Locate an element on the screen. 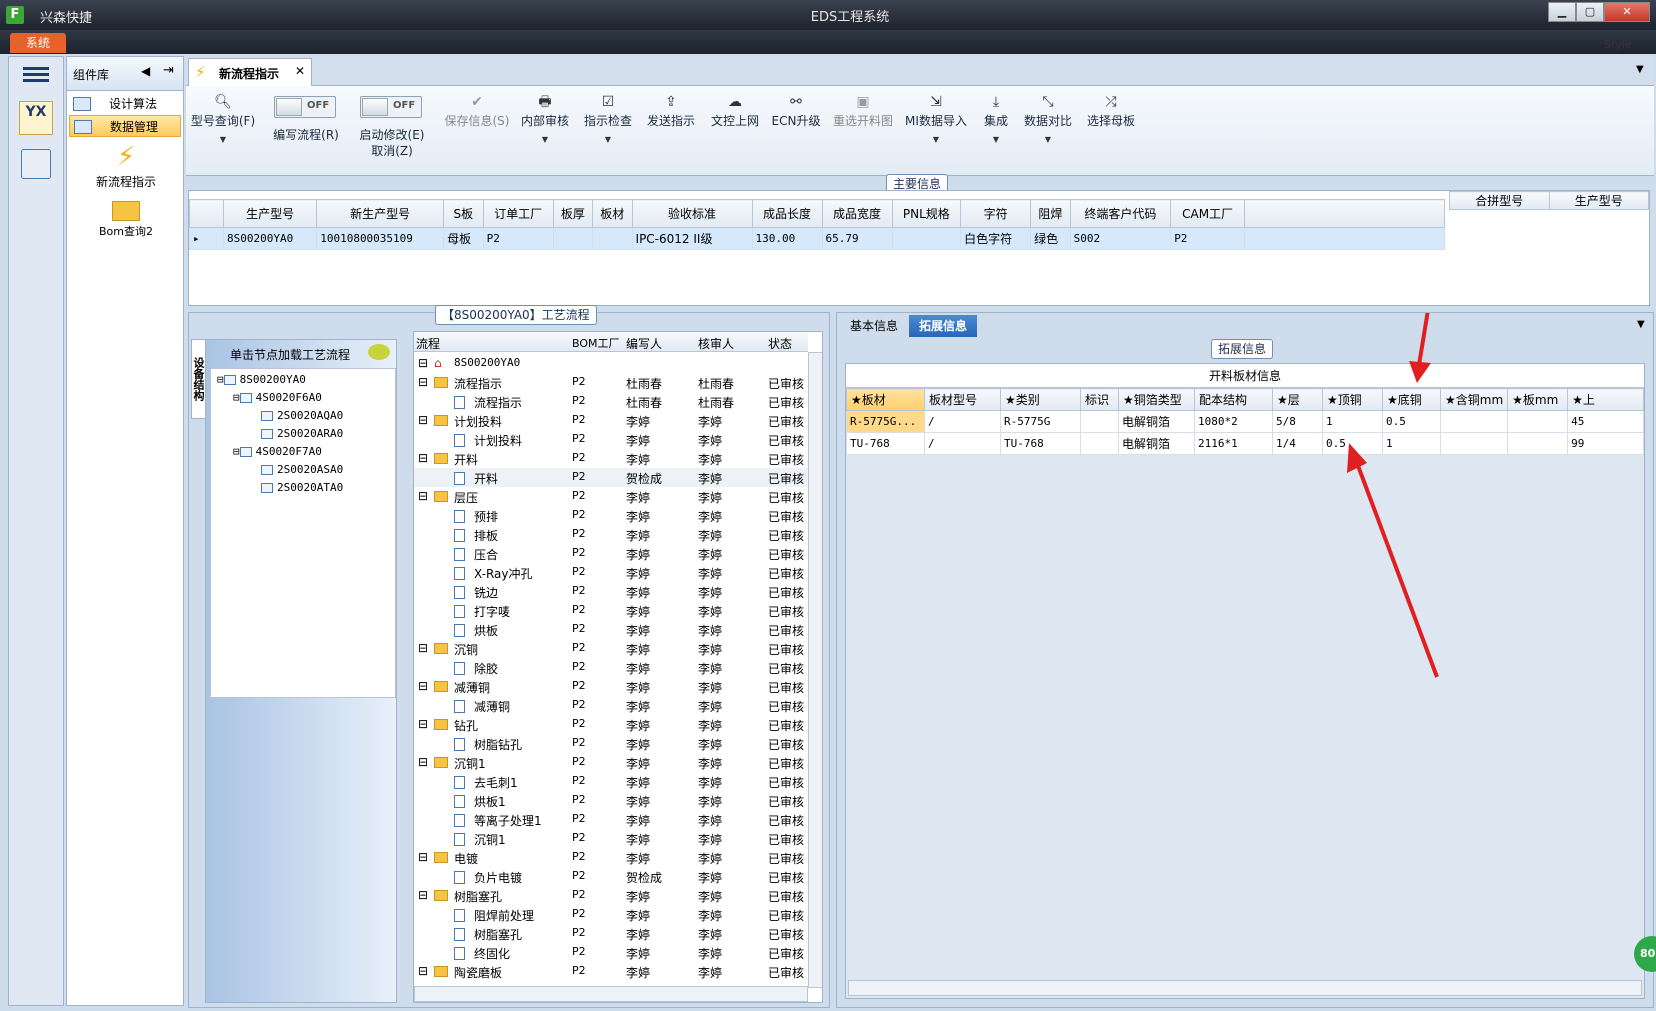 The image size is (1656, 1011). flow-row: ⊟ 开料 P2 李婷 李婷 已审核 is located at coordinates (611, 458).